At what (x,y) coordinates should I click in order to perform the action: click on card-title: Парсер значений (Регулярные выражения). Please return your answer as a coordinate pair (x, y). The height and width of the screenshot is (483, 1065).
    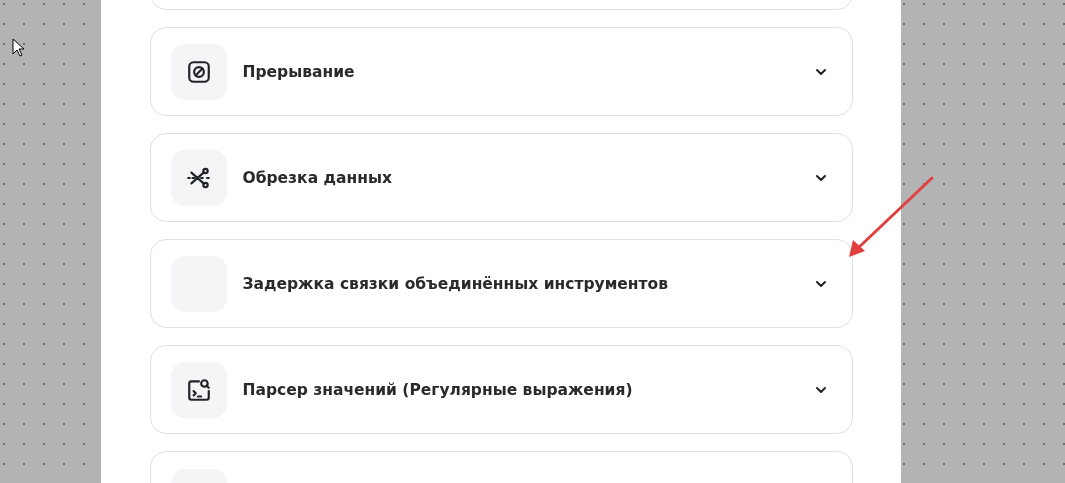
    Looking at the image, I should click on (438, 389).